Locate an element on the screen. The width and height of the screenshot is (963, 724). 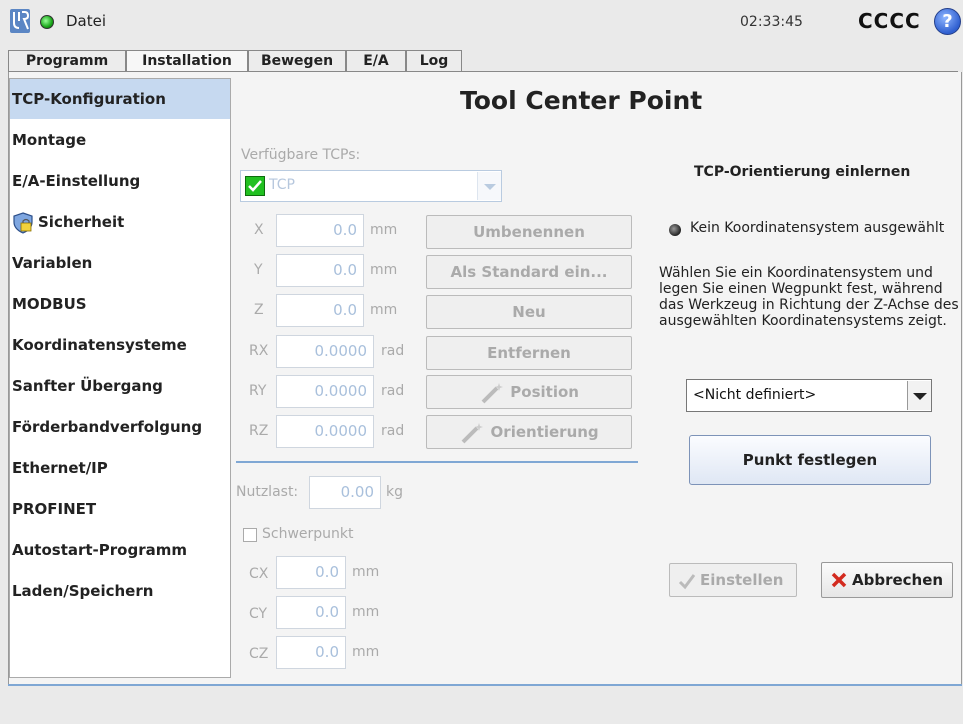
file-menu: Datei is located at coordinates (86, 21).